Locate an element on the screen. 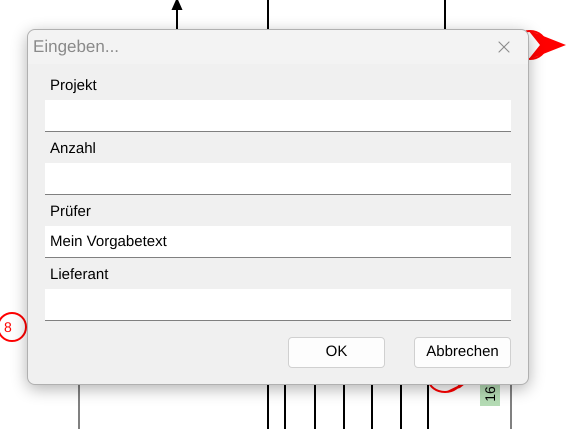 The height and width of the screenshot is (429, 566). marker-label: 8 is located at coordinates (8, 327).